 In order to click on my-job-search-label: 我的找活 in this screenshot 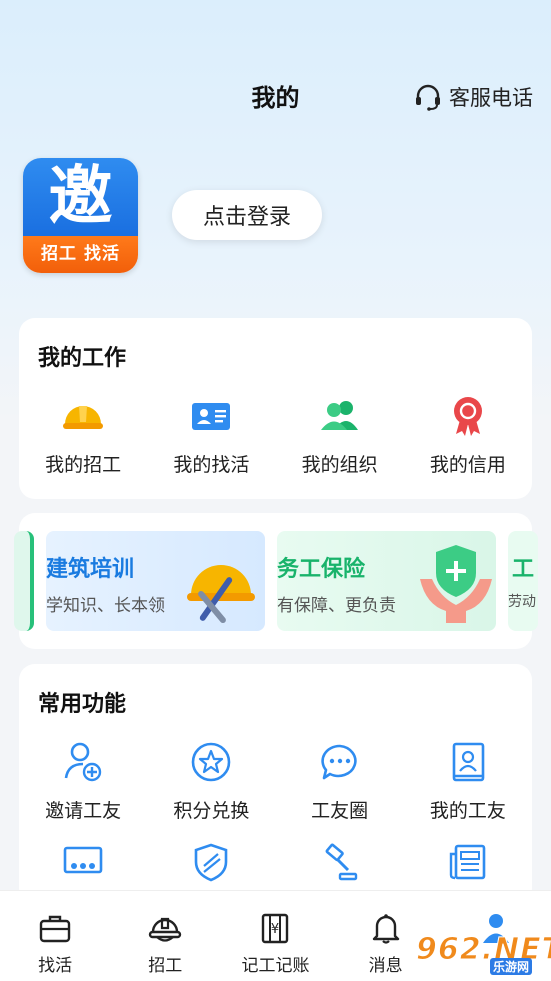, I will do `click(211, 465)`.